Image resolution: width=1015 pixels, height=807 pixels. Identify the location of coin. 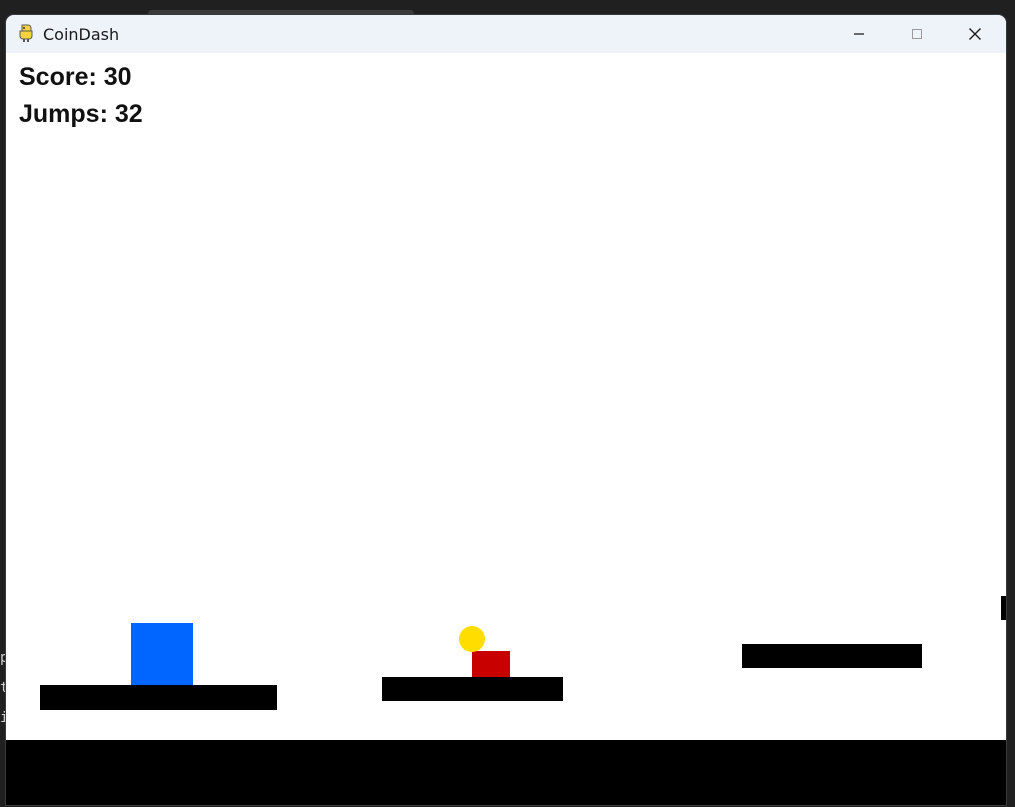
(472, 639).